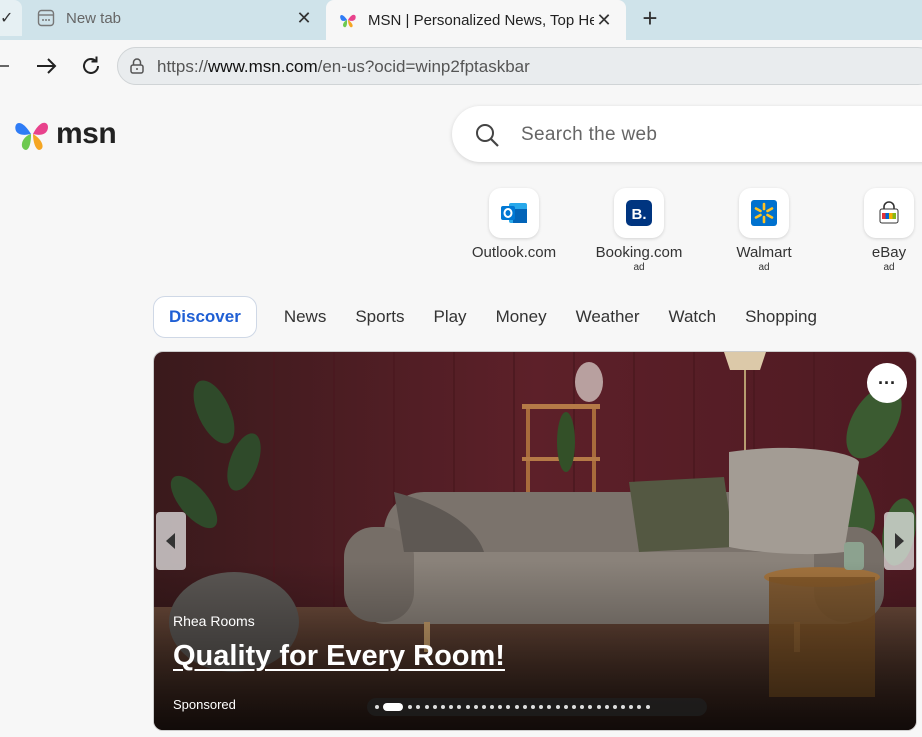 This screenshot has width=922, height=737. What do you see at coordinates (521, 317) in the screenshot?
I see `tab-money: Money` at bounding box center [521, 317].